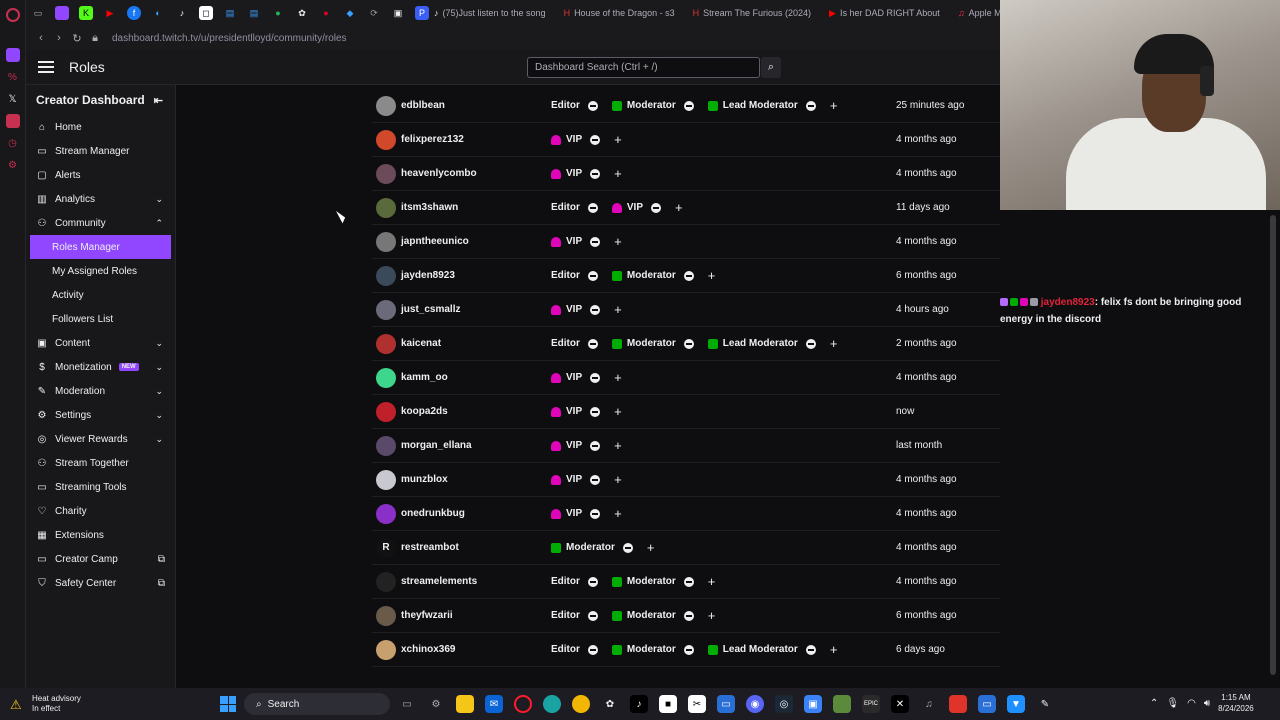 The height and width of the screenshot is (720, 1280). Describe the element at coordinates (439, 581) in the screenshot. I see `username: streamelements` at that location.